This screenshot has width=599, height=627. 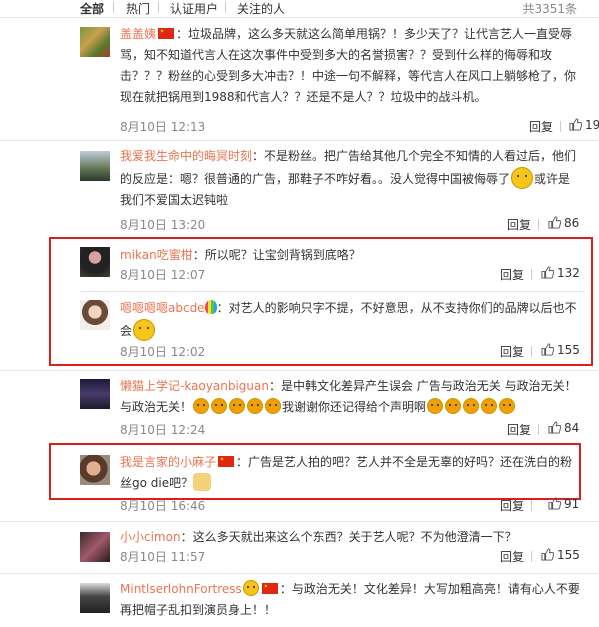 I want to click on comment-username: 嗯嗯嗯嗯abcde, so click(x=162, y=308).